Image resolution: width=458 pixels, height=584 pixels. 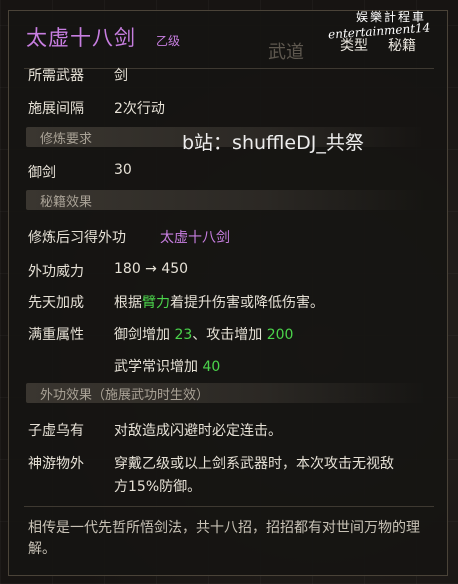 What do you see at coordinates (198, 431) in the screenshot?
I see `external-effect-value-1: 对敌造成闪避时必定连击。` at bounding box center [198, 431].